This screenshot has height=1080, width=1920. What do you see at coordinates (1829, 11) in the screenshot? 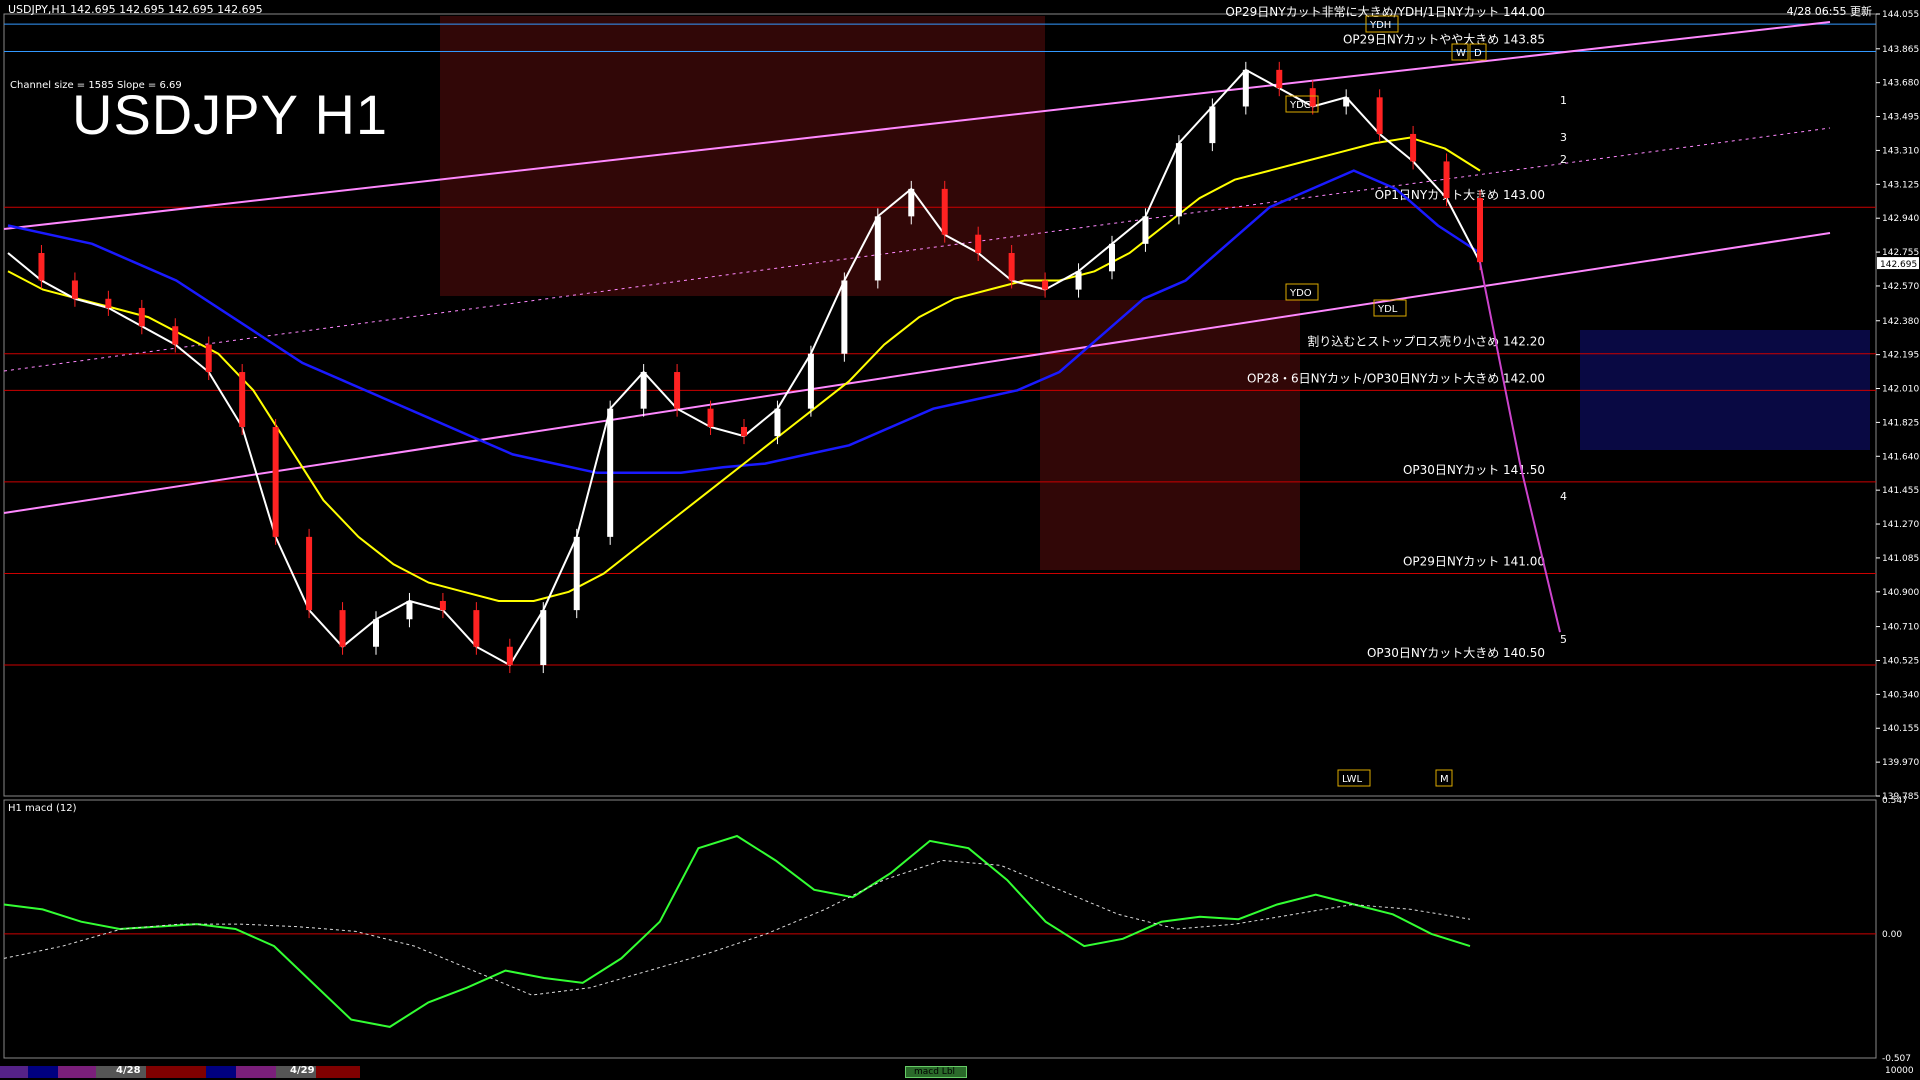
I see `update-timestamp: 4/28 06:55 更新` at bounding box center [1829, 11].